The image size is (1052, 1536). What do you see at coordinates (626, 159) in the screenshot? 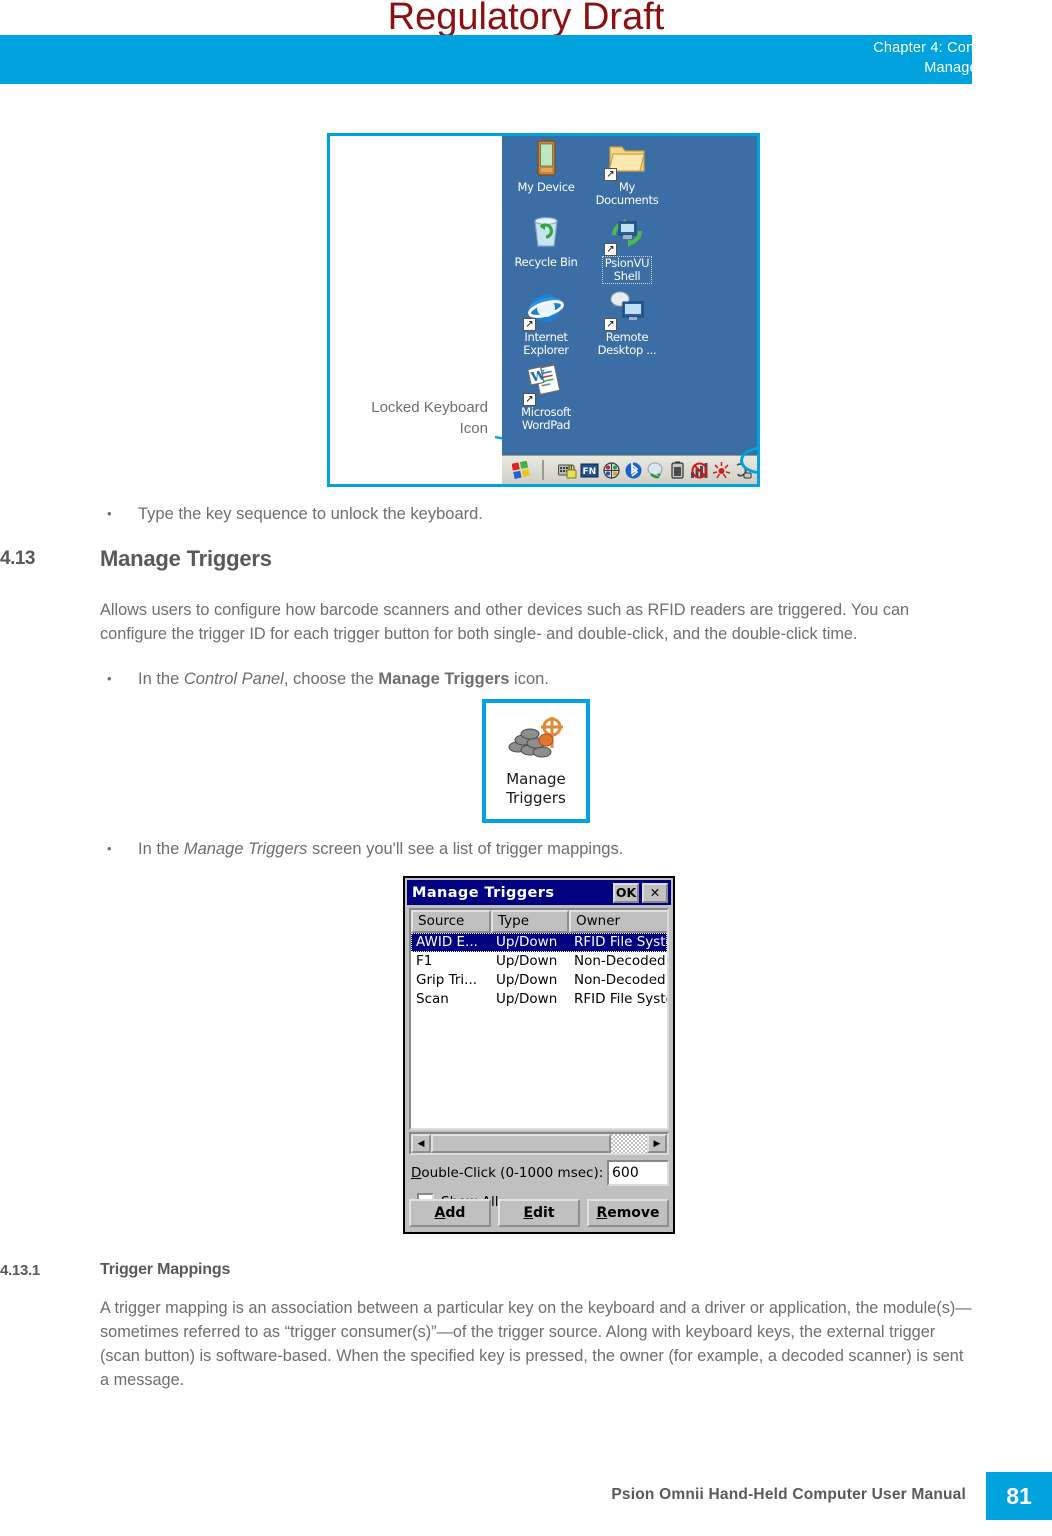
I see `folder-icon: ↗` at bounding box center [626, 159].